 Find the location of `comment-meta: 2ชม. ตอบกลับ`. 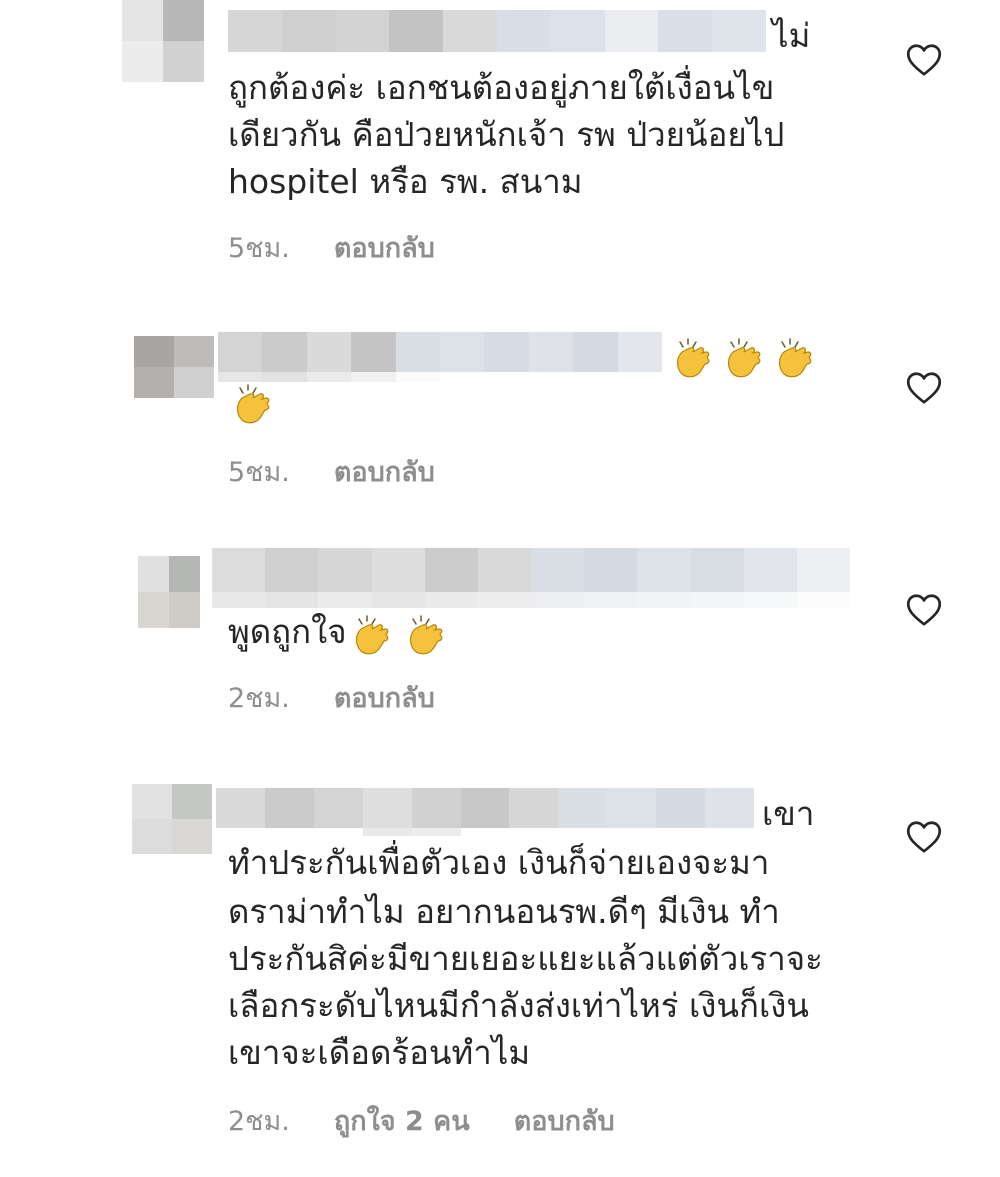

comment-meta: 2ชม. ตอบกลับ is located at coordinates (331, 697).